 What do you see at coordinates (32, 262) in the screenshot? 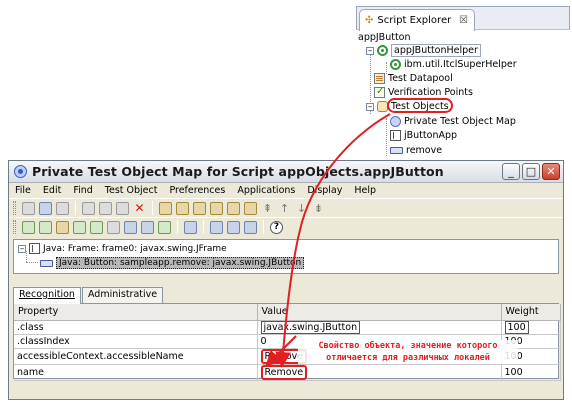
I see `tree-line` at bounding box center [32, 262].